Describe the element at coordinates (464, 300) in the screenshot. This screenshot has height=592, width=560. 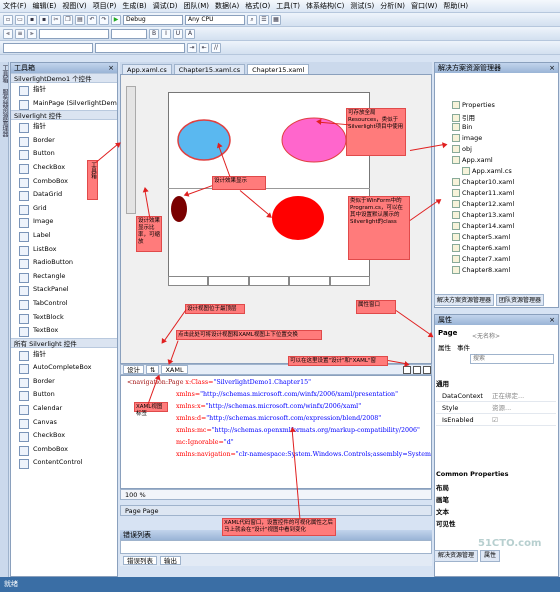
I see `tab-solution-explorer: 解决方案资源管理器` at that location.